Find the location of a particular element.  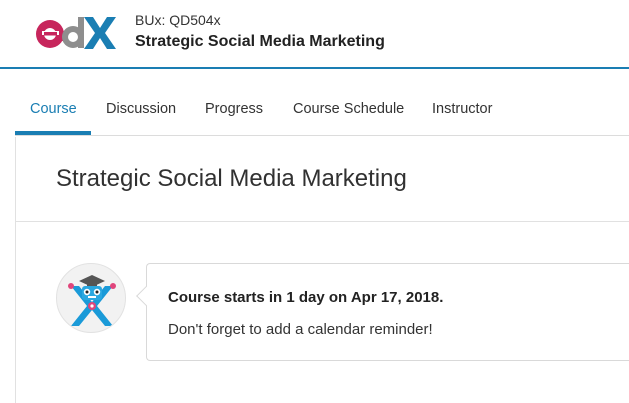

tab-progress: Progress is located at coordinates (234, 109).